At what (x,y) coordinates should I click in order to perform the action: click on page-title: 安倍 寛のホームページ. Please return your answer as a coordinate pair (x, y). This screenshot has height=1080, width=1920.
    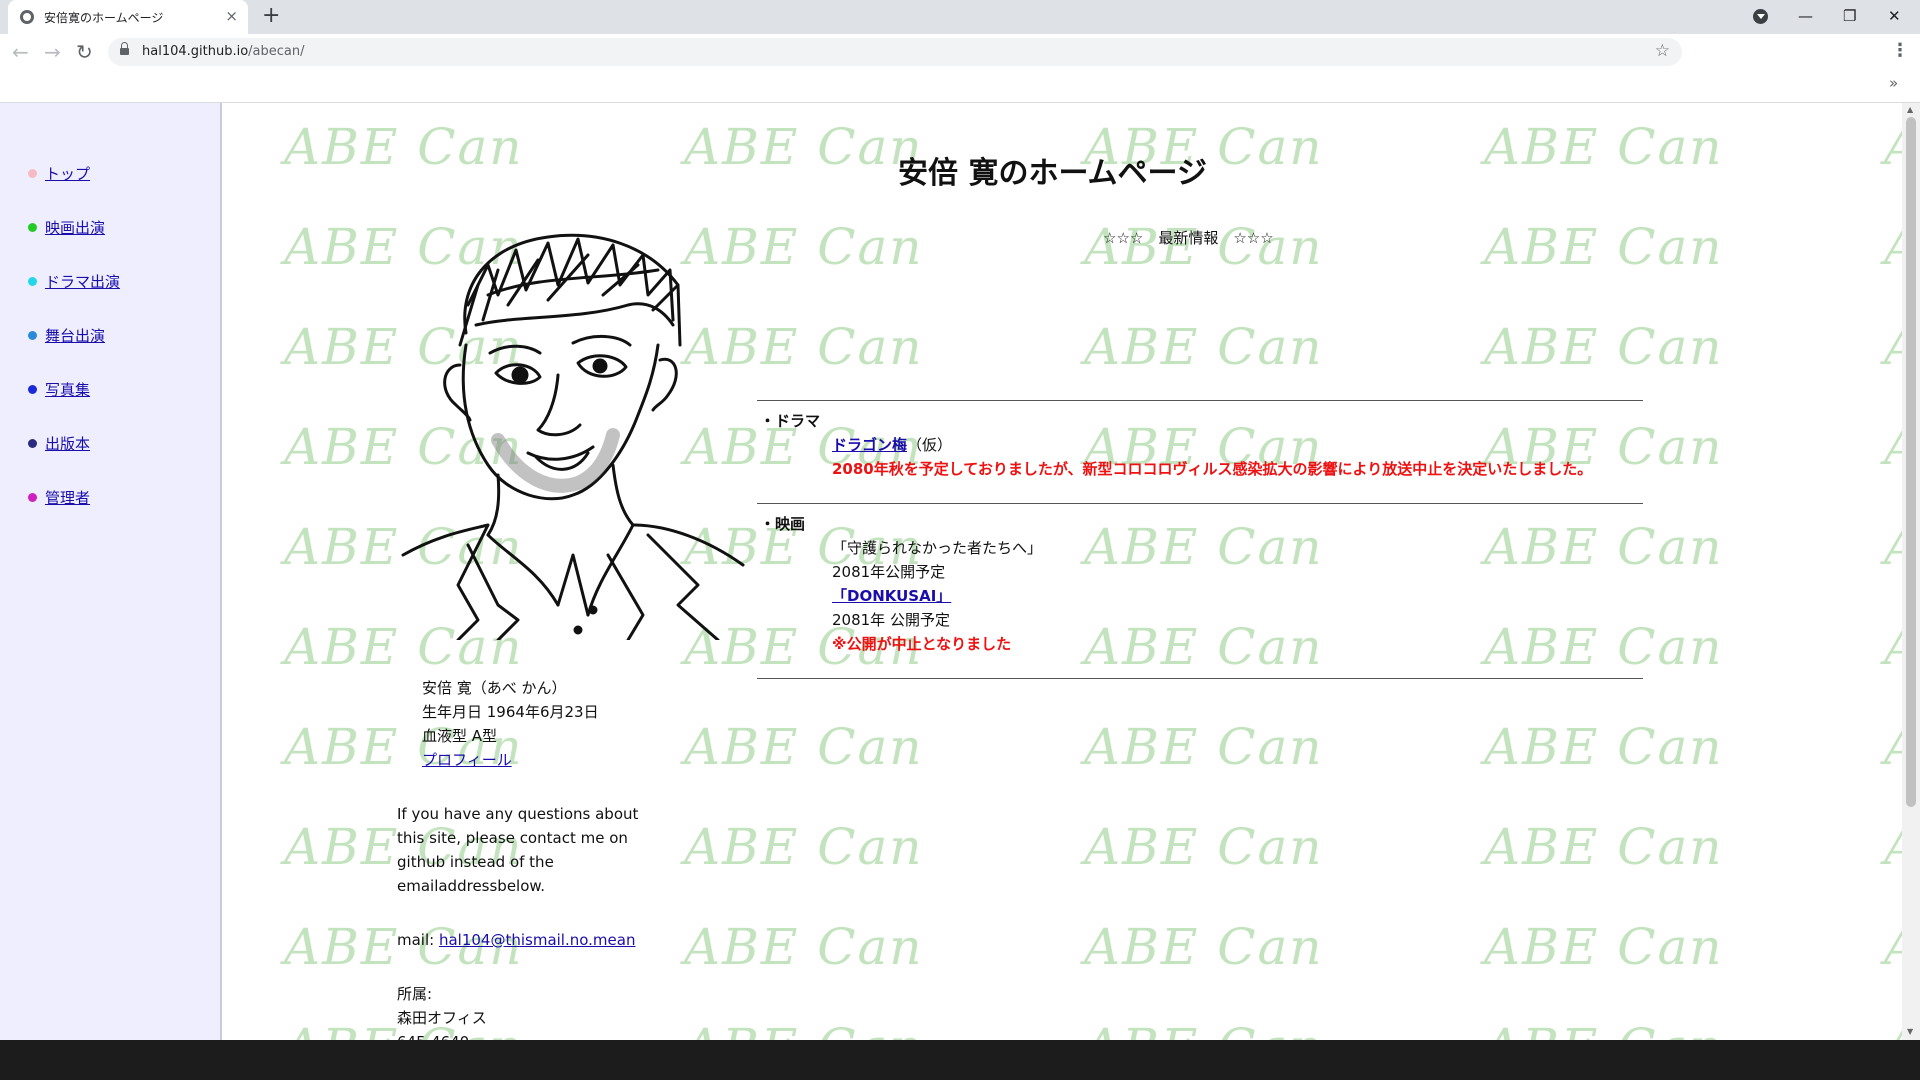
    Looking at the image, I should click on (1052, 173).